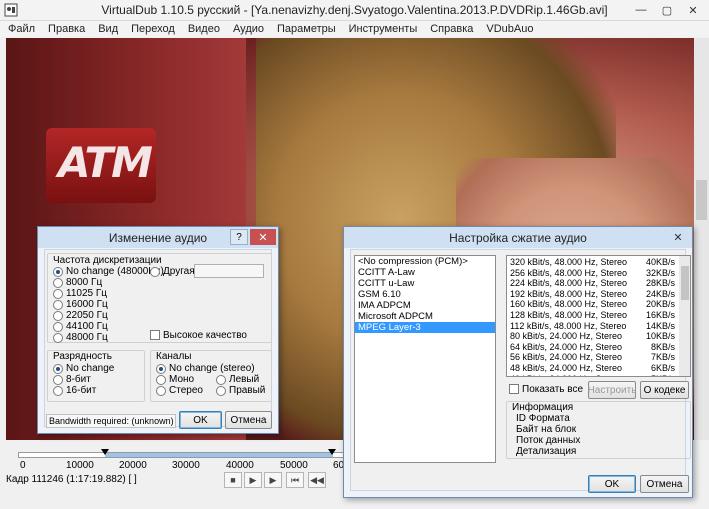 The width and height of the screenshot is (709, 509). Describe the element at coordinates (58, 316) in the screenshot. I see `rate-22050-radio` at that location.